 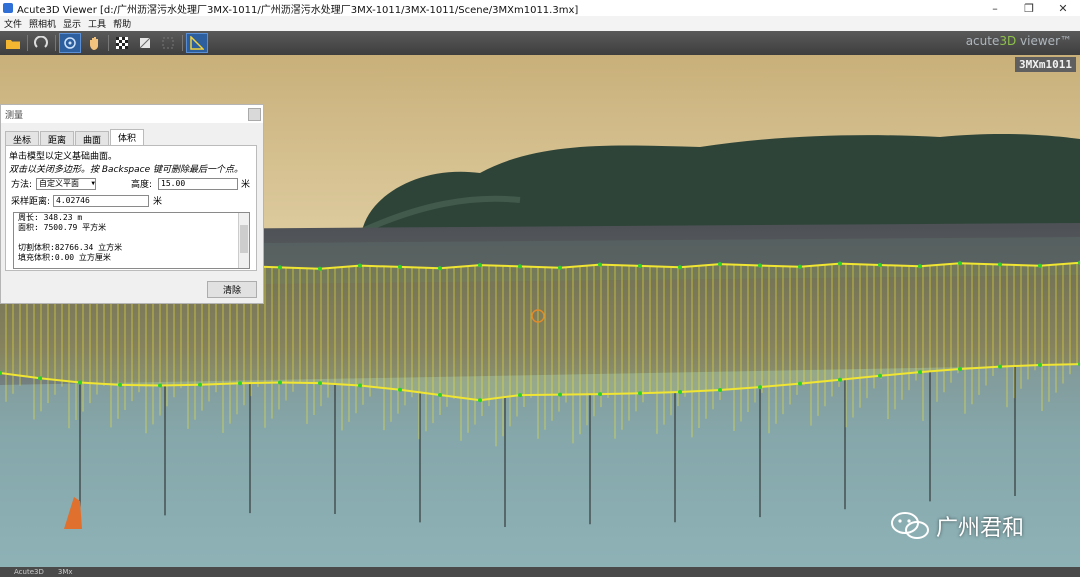 I want to click on tab-coordinates: 坐标, so click(x=22, y=138).